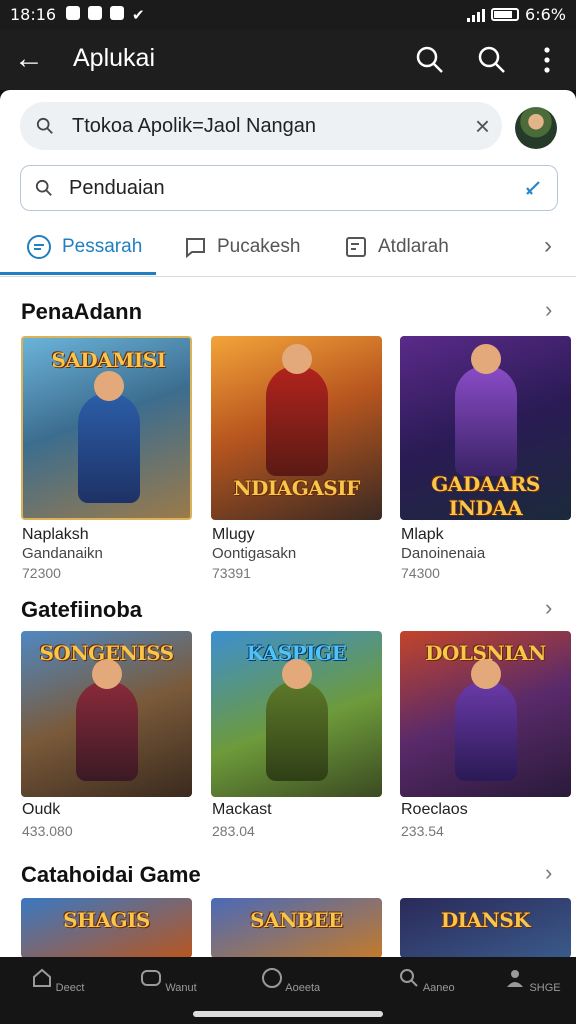  What do you see at coordinates (242, 809) in the screenshot?
I see `app-name: Mackast` at bounding box center [242, 809].